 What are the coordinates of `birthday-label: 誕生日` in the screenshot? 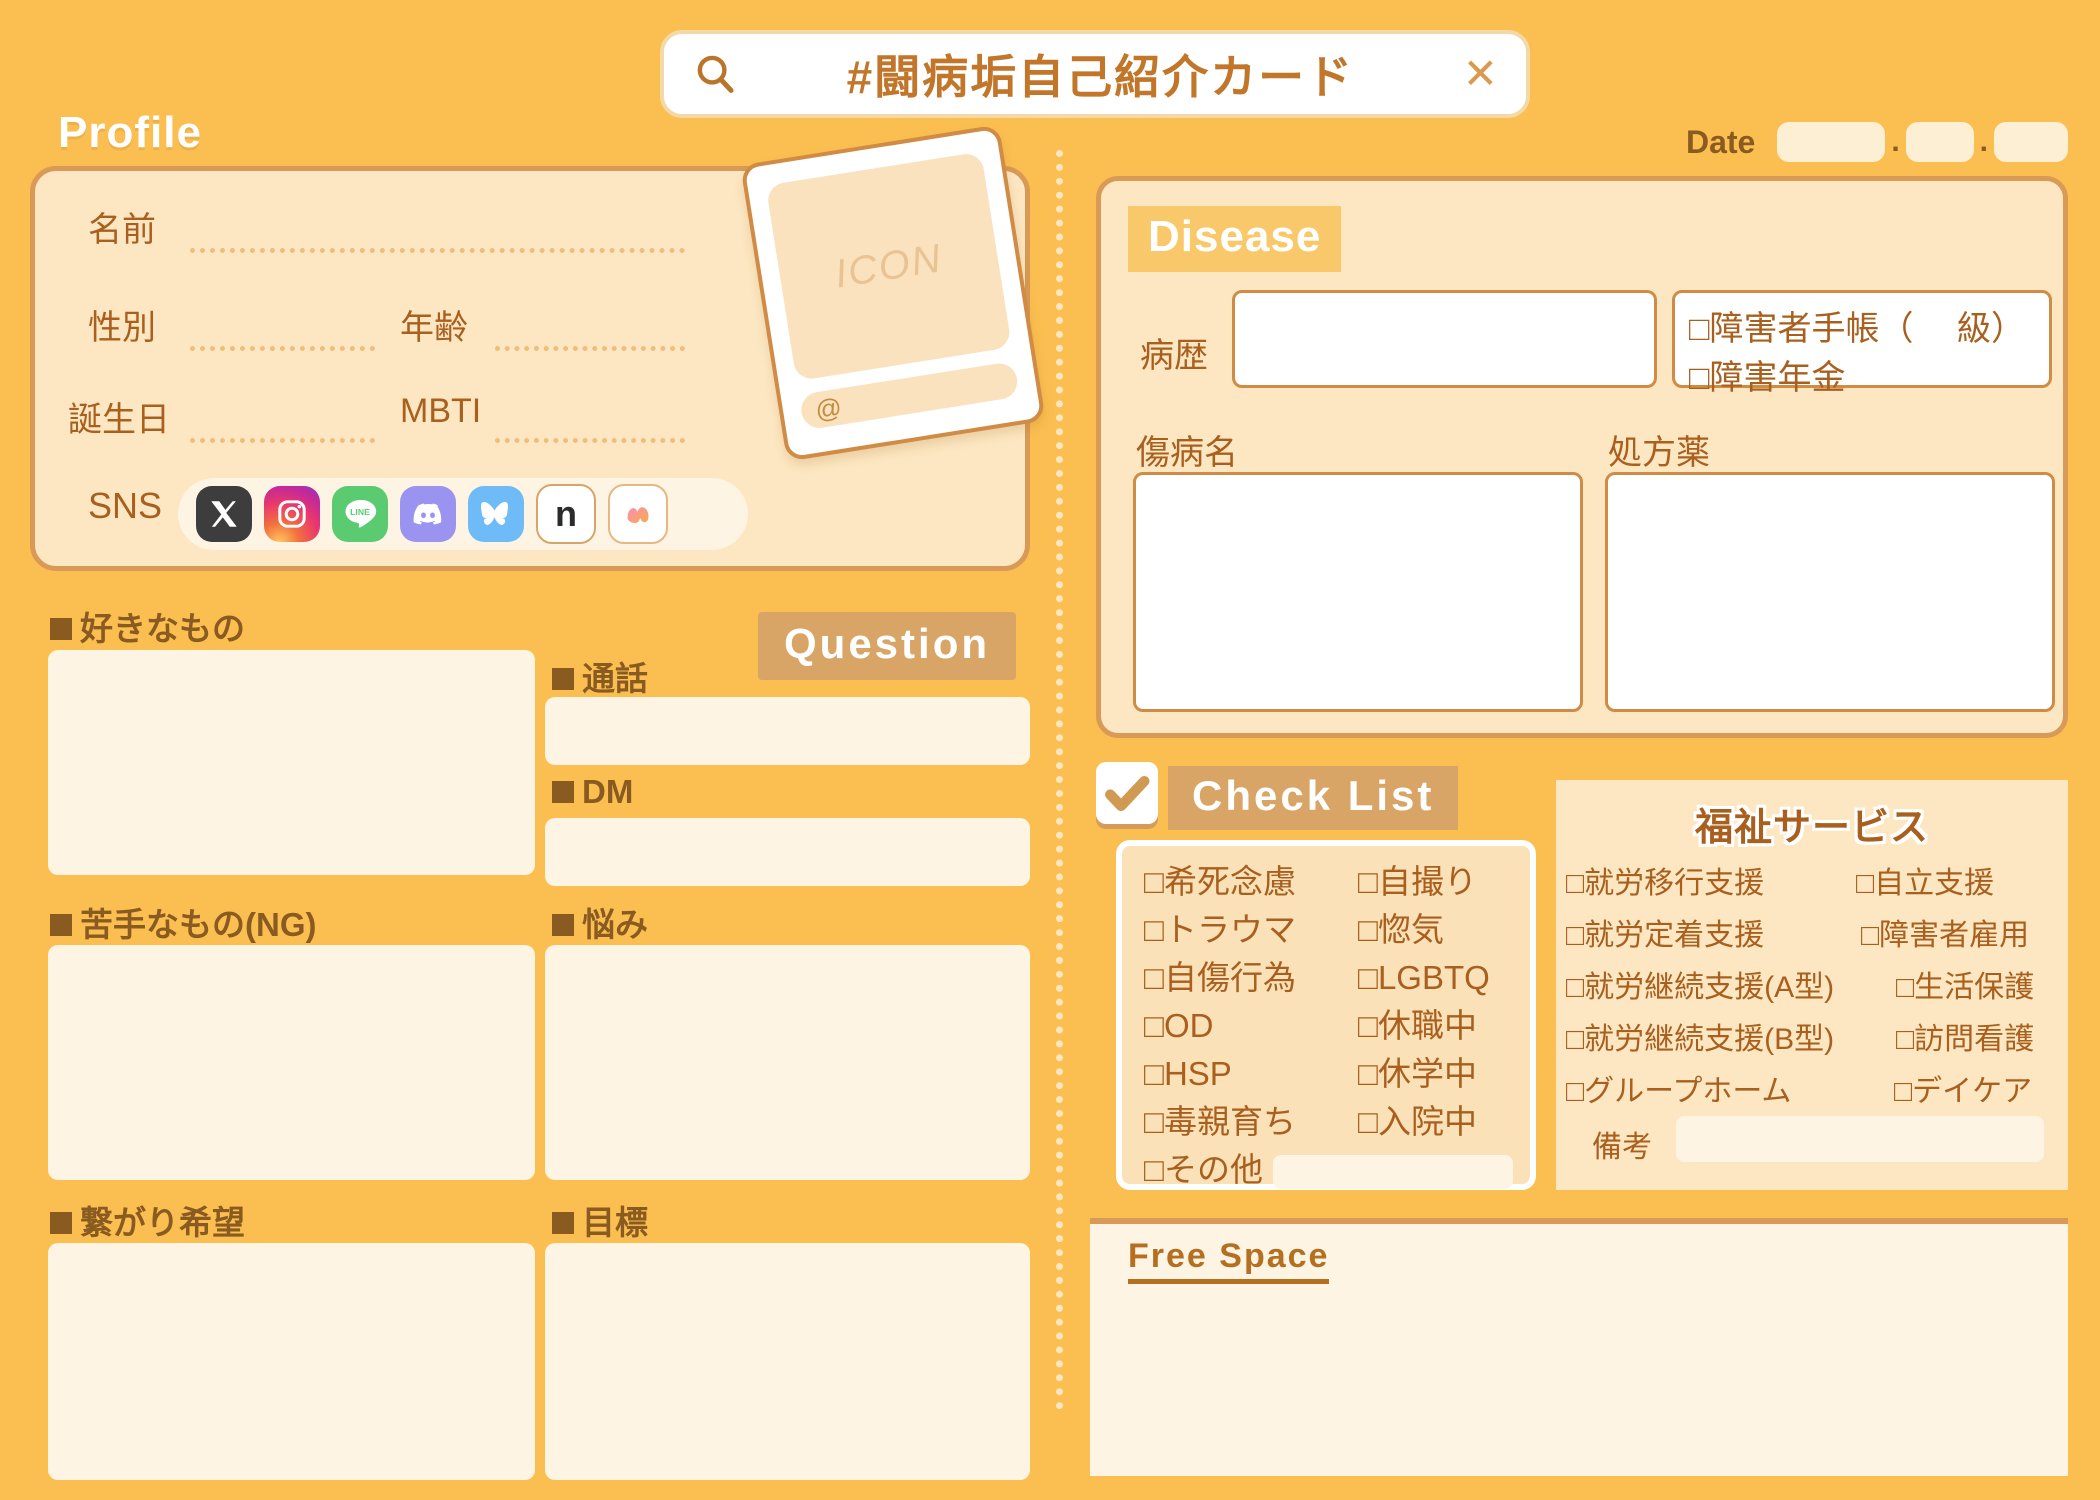 It's located at (119, 420).